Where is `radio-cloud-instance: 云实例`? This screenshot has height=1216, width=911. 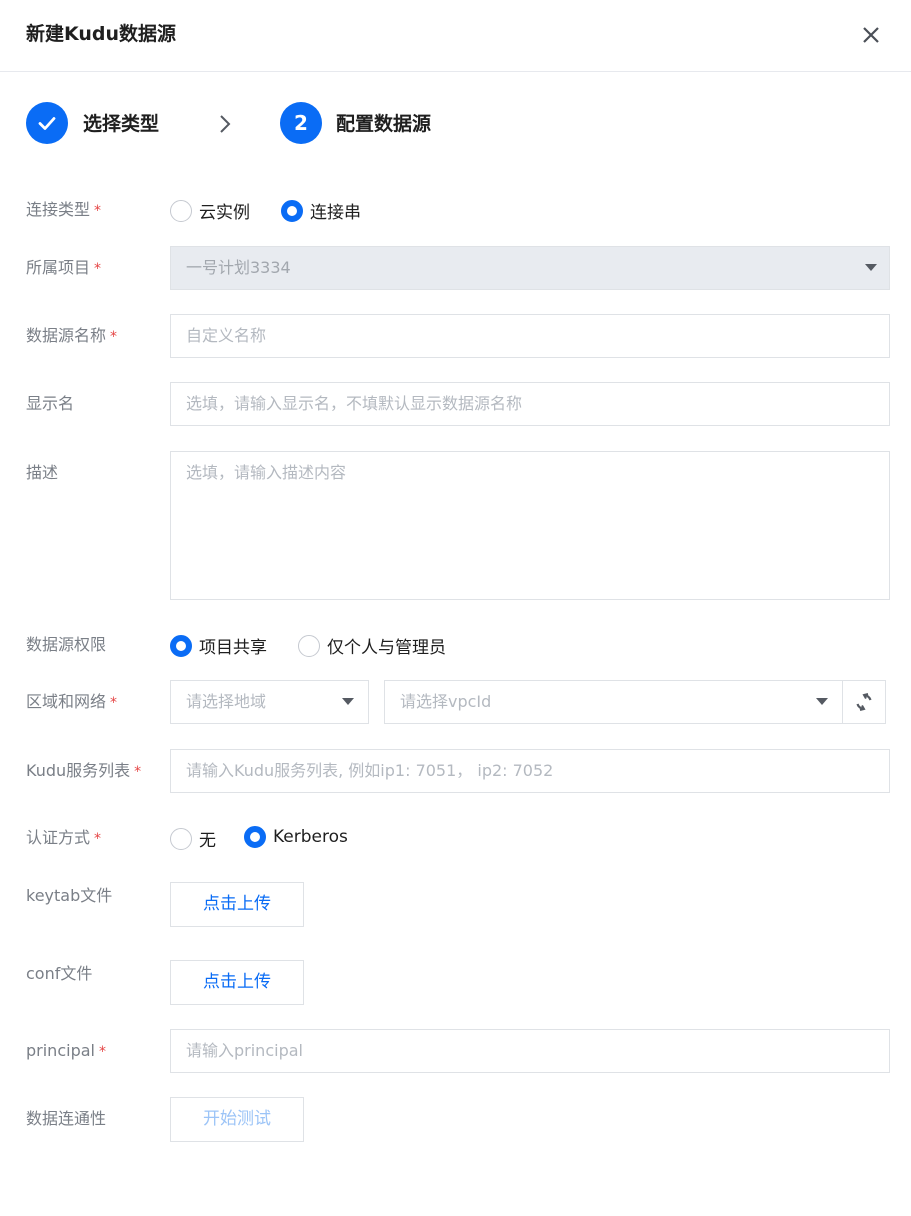
radio-cloud-instance: 云实例 is located at coordinates (210, 210).